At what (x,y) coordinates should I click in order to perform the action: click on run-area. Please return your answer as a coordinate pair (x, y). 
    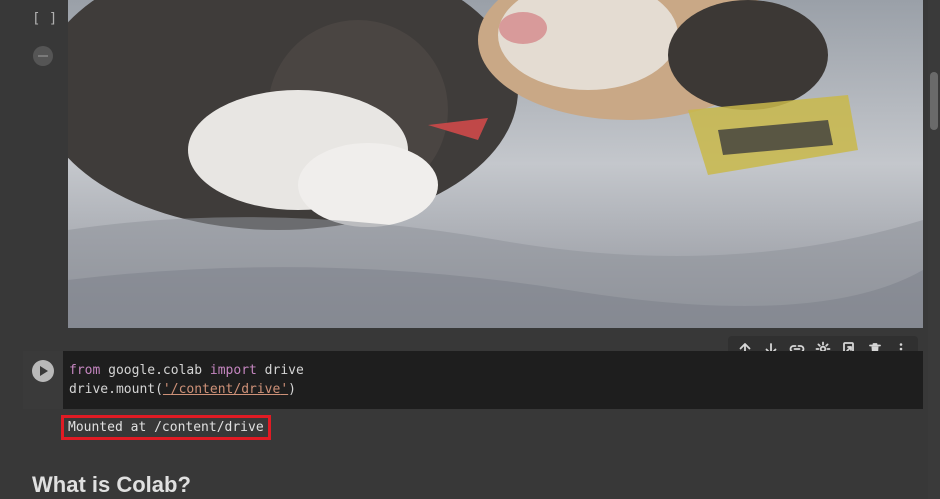
    Looking at the image, I should click on (43, 380).